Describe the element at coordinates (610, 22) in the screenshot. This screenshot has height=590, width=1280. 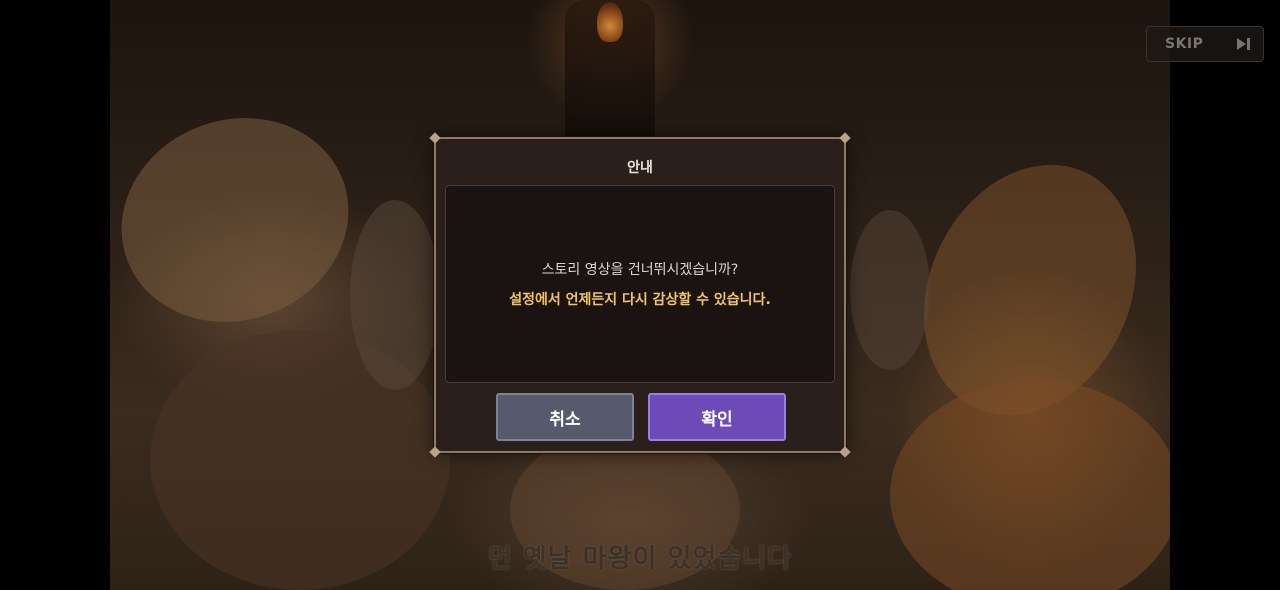
I see `flame-glow` at that location.